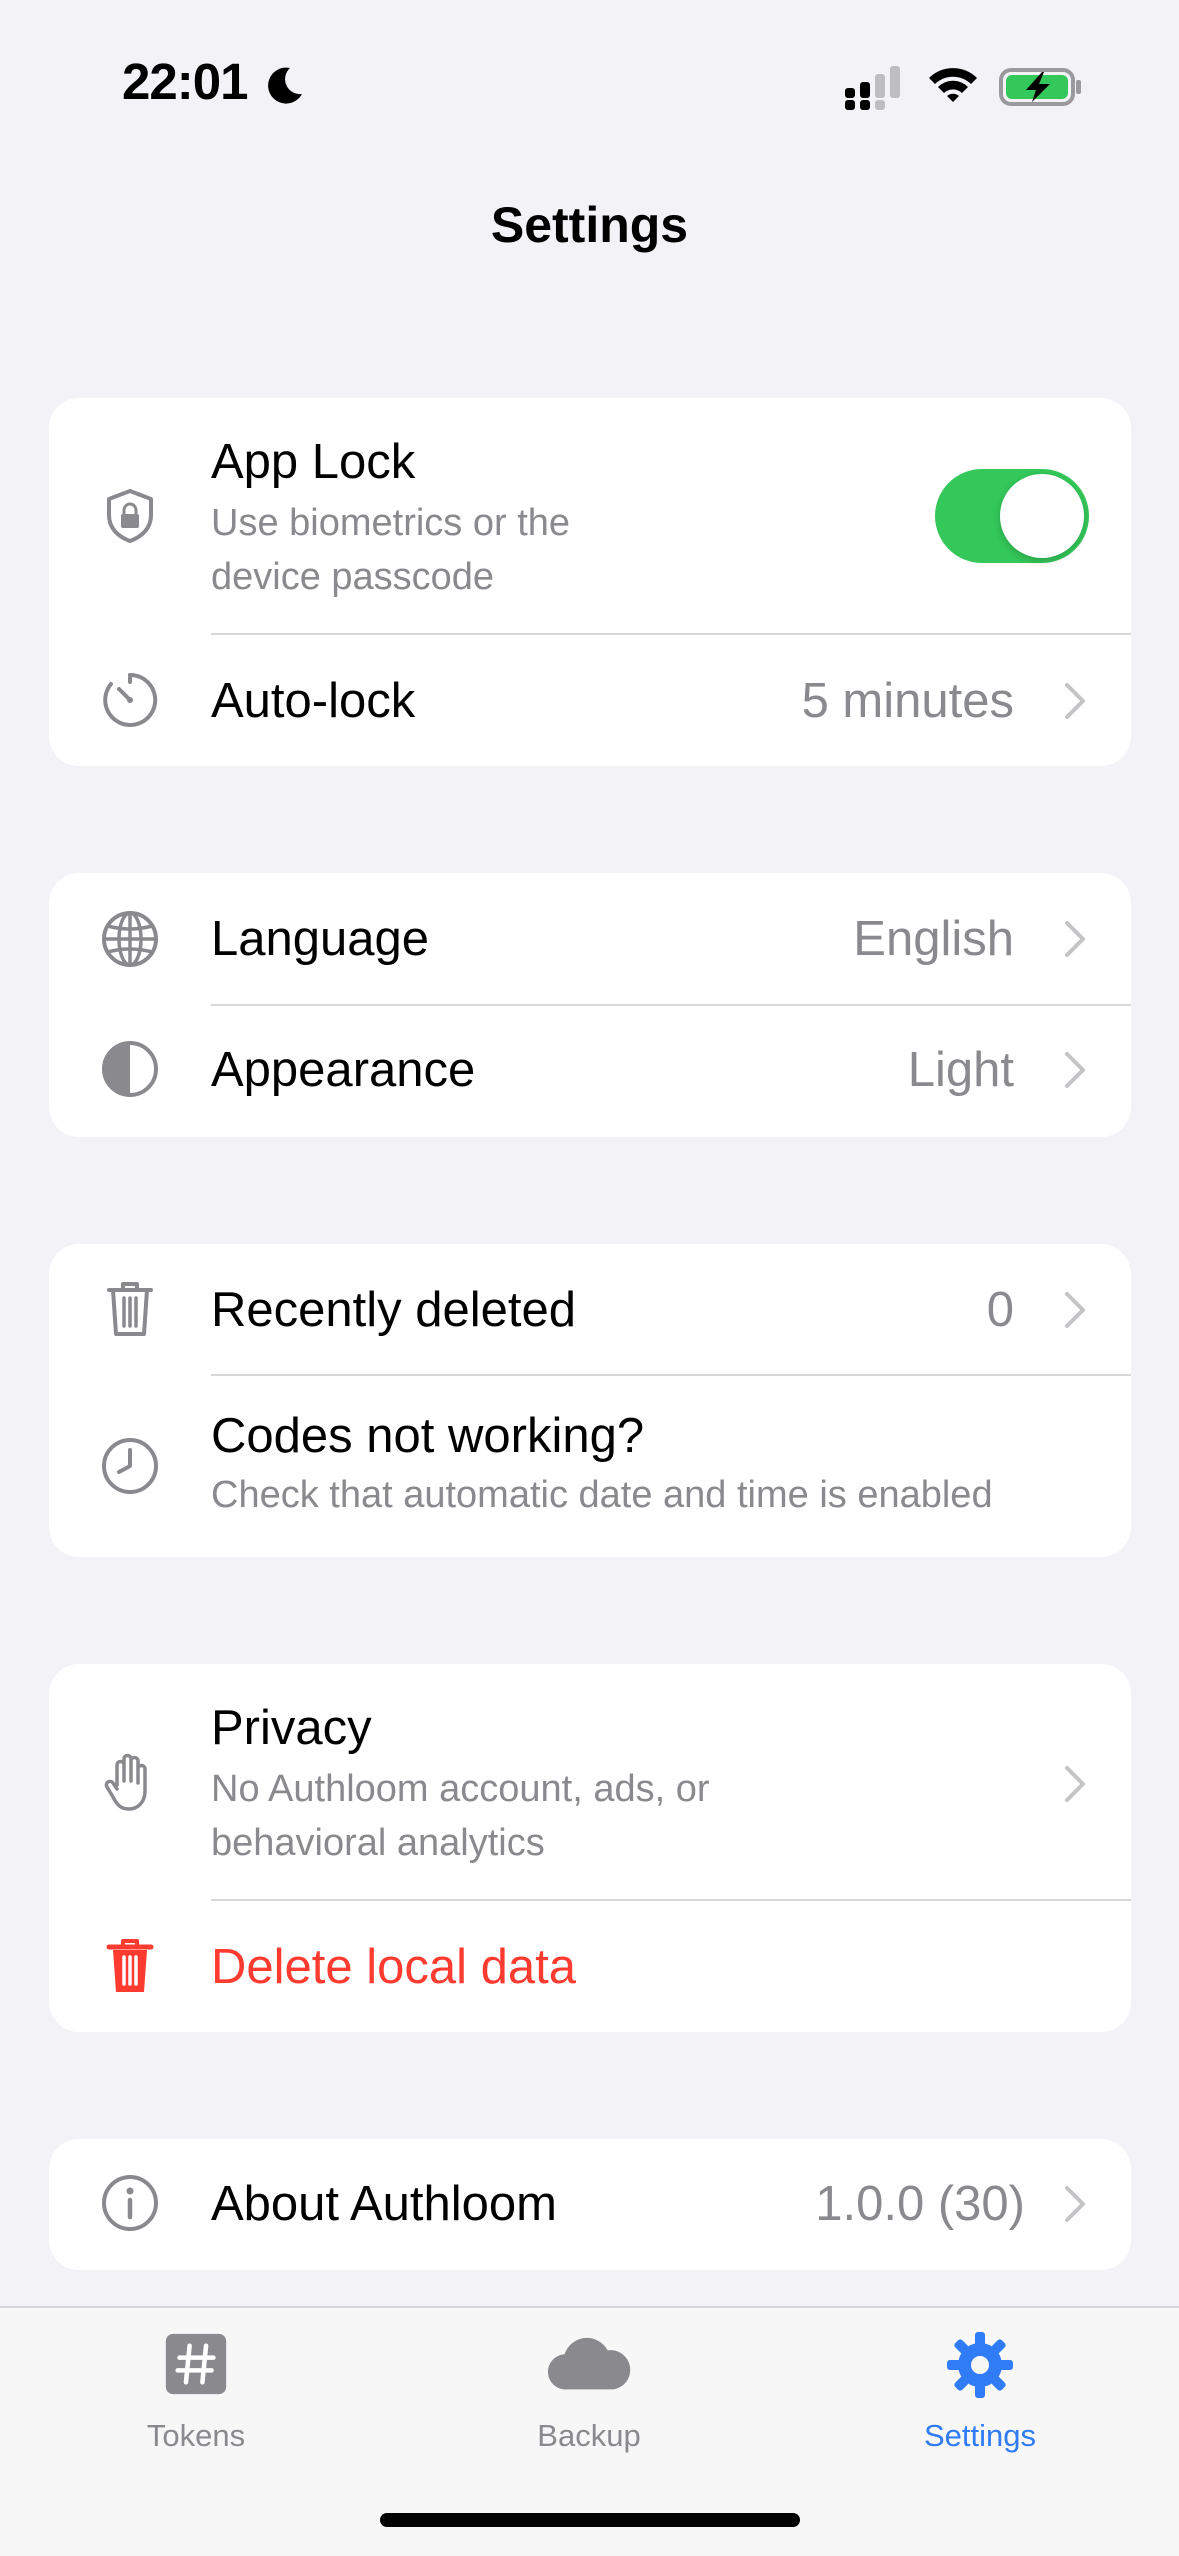 Image resolution: width=1179 pixels, height=2556 pixels. What do you see at coordinates (589, 2435) in the screenshot?
I see `tab-backup-label: Backup` at bounding box center [589, 2435].